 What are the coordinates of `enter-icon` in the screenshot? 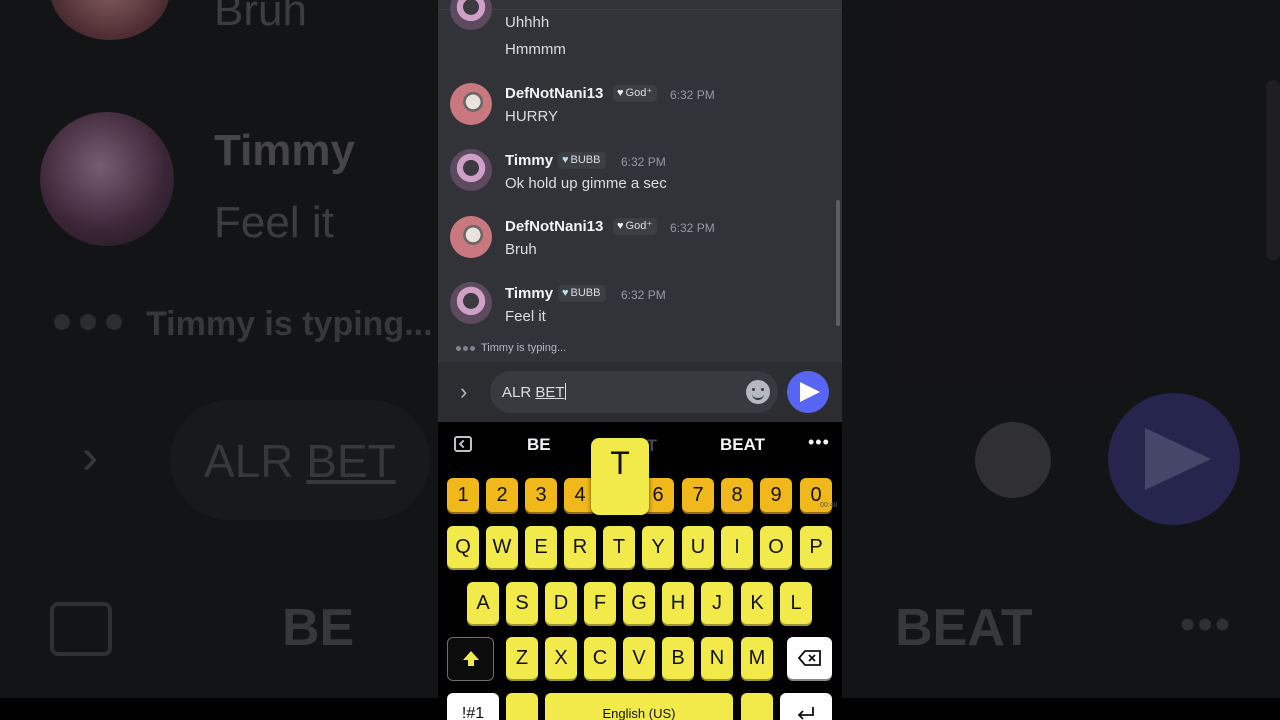 It's located at (805, 713).